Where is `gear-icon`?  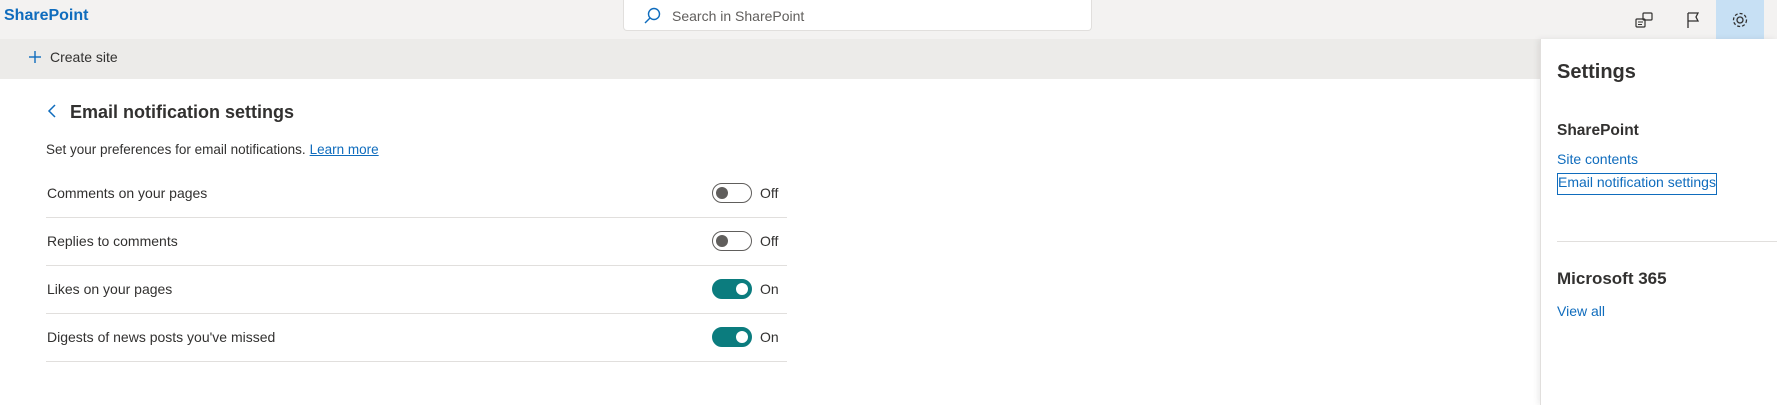 gear-icon is located at coordinates (1740, 19).